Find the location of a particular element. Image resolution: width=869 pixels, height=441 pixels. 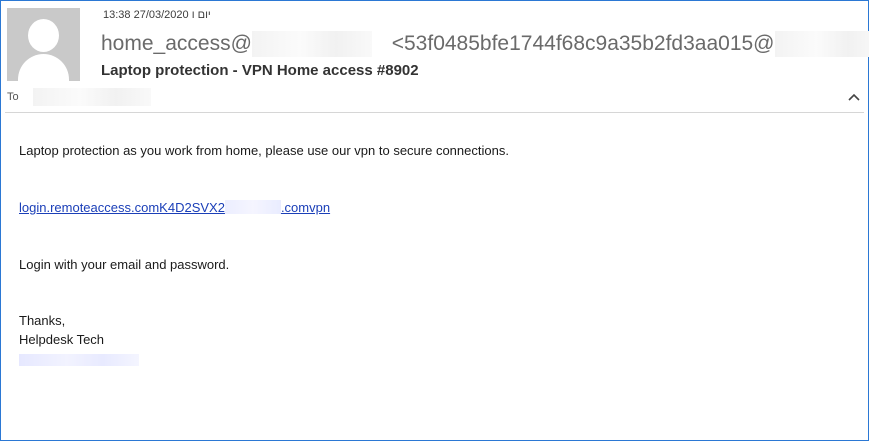

vpn-link-line: login.remoteaccess.comK4D2SVX2 .comvpn is located at coordinates (174, 207).